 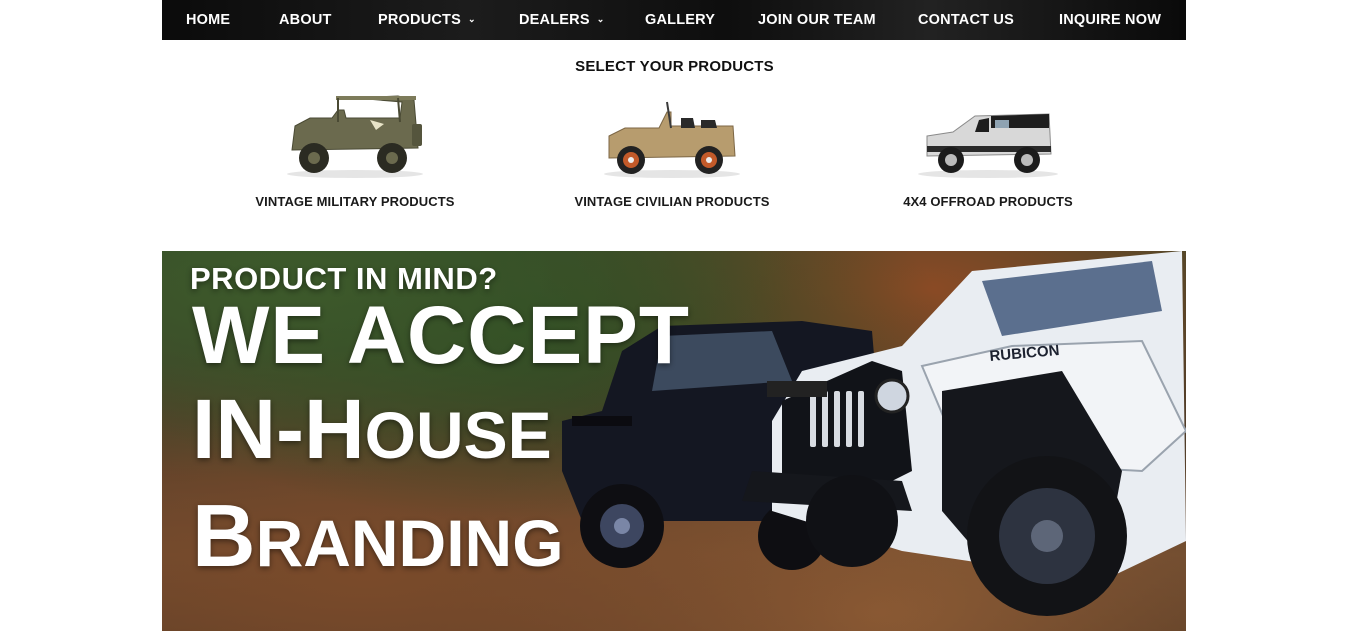 I want to click on nav-contact-us: CONTACT US, so click(x=966, y=20).